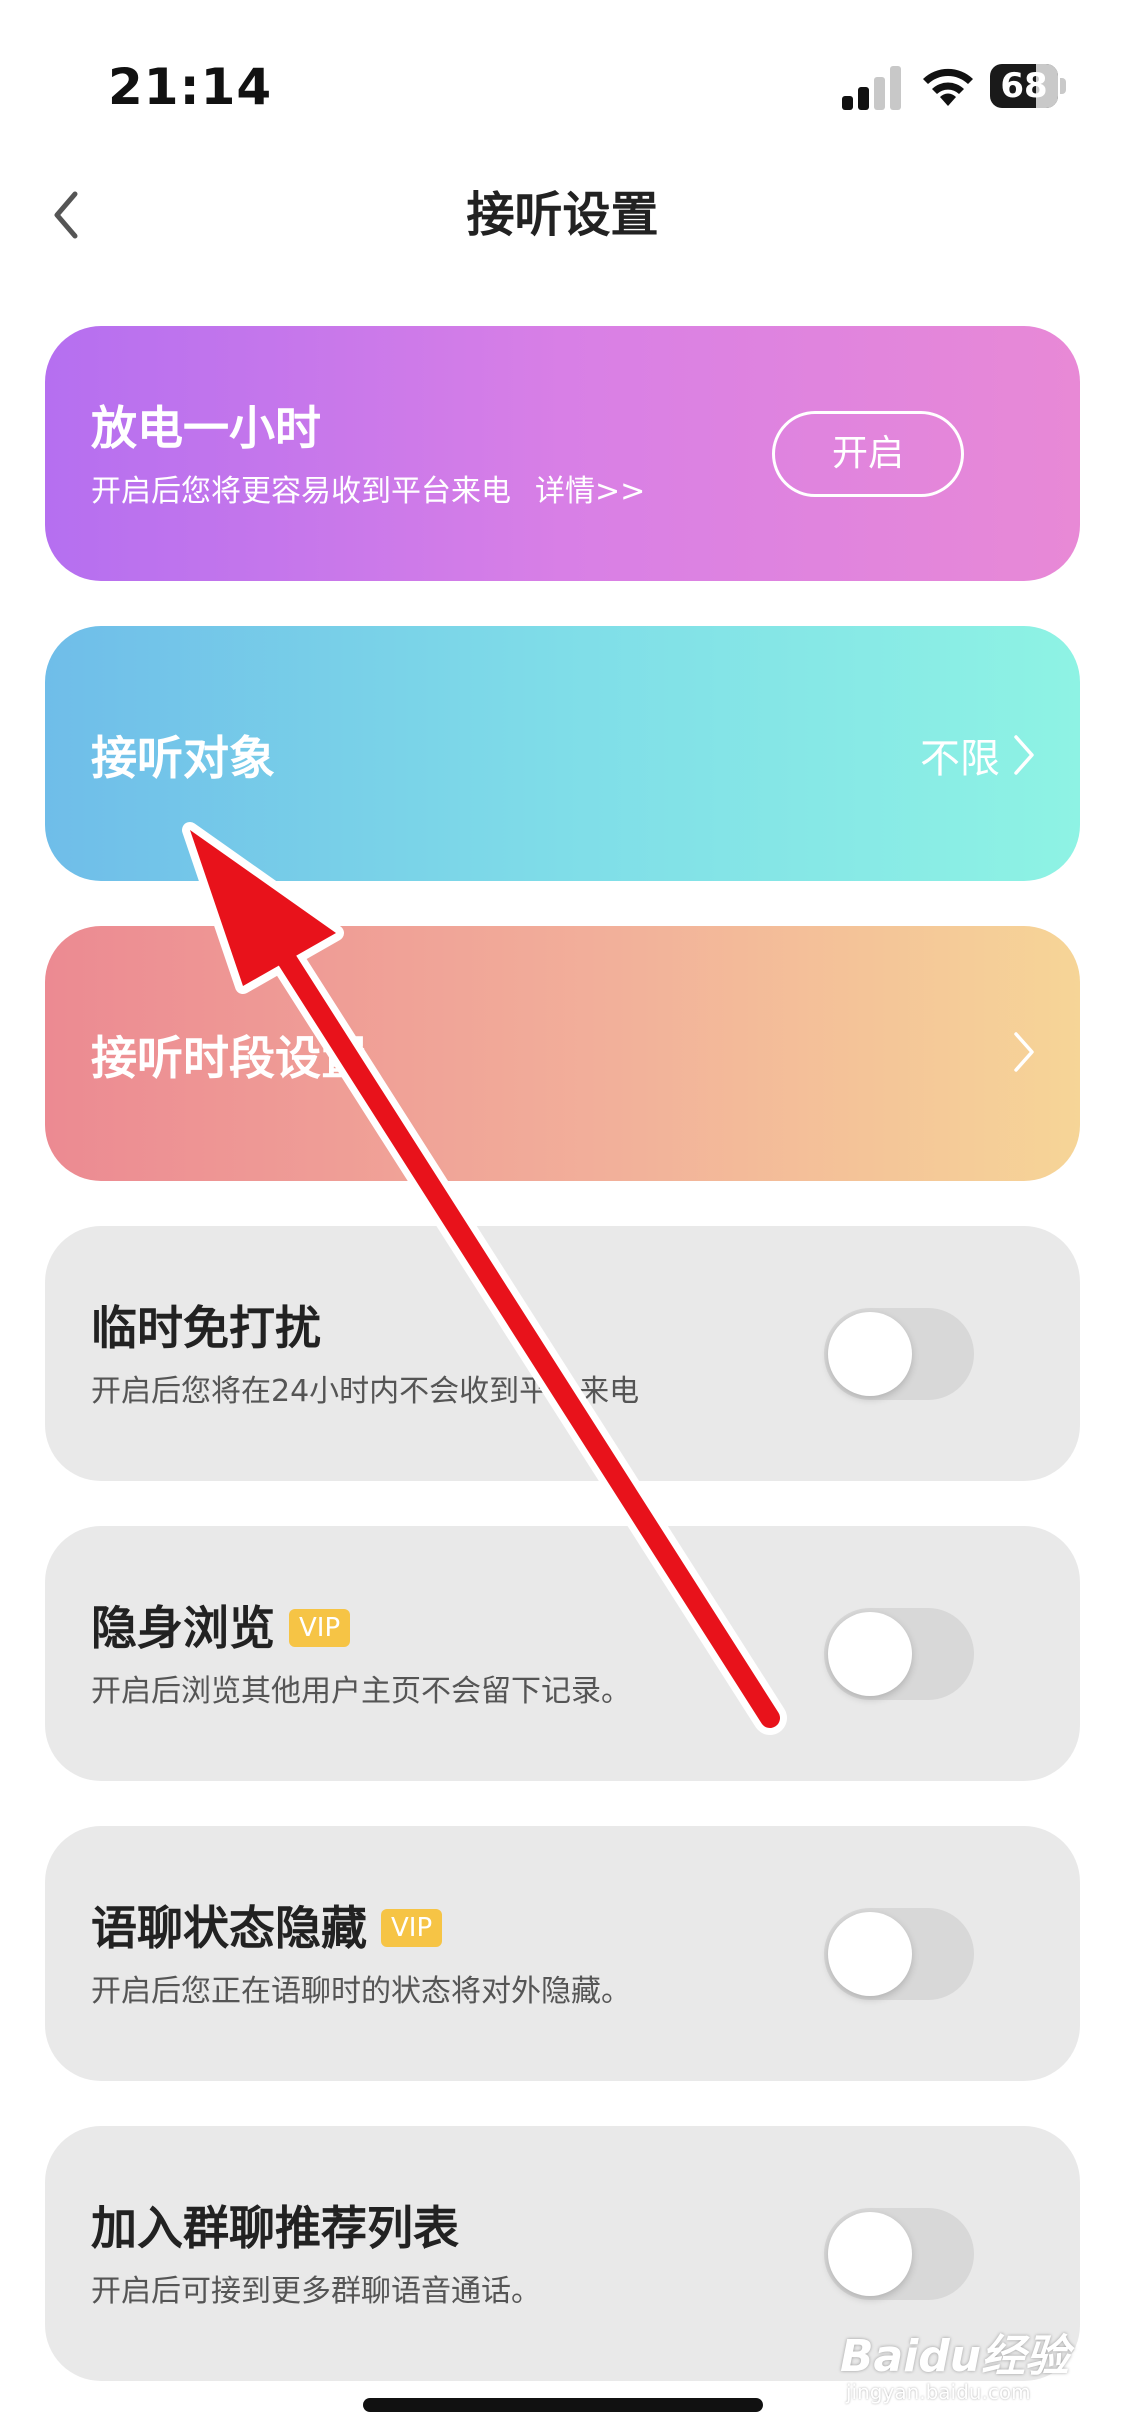 Image resolution: width=1125 pixels, height=2436 pixels. I want to click on battery-icon: 68, so click(1029, 86).